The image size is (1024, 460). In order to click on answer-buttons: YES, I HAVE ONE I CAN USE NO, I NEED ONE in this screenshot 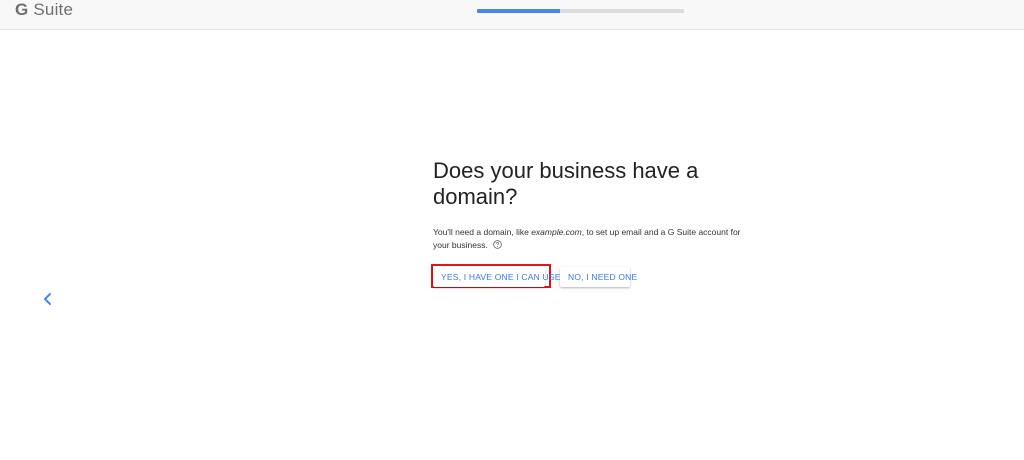, I will do `click(592, 277)`.